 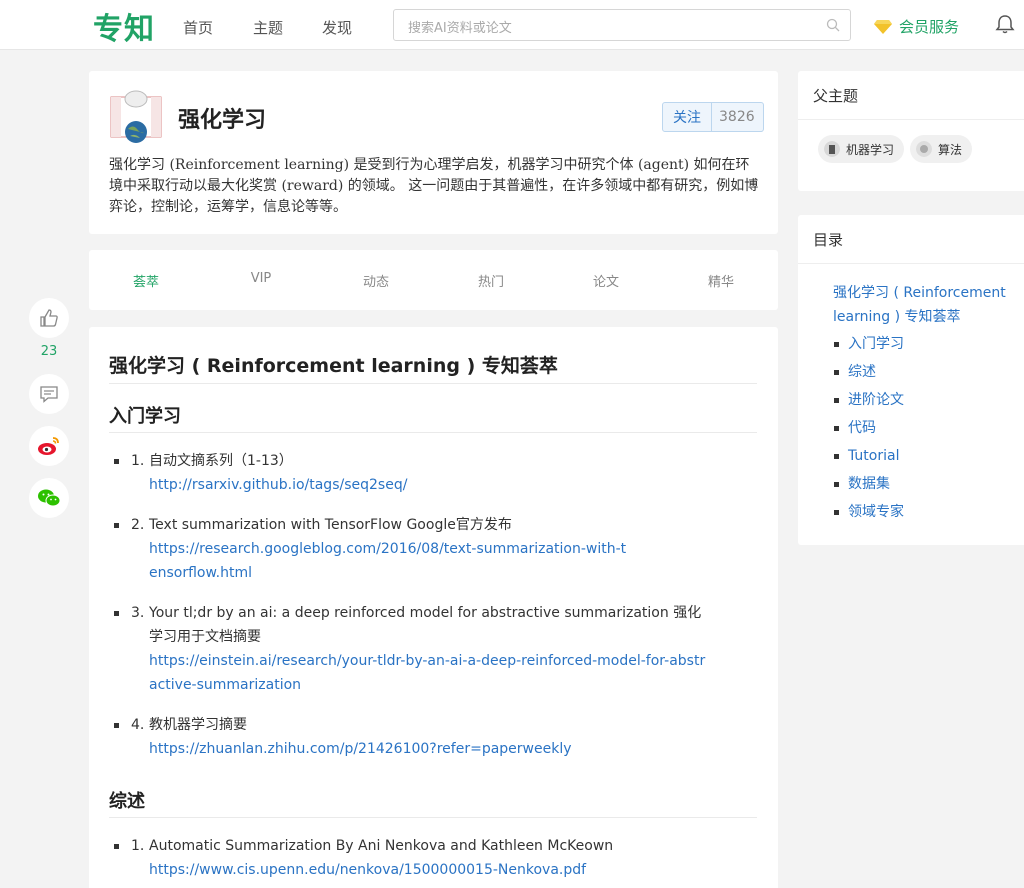 I want to click on parent-topics-card: 父主题, so click(x=911, y=131).